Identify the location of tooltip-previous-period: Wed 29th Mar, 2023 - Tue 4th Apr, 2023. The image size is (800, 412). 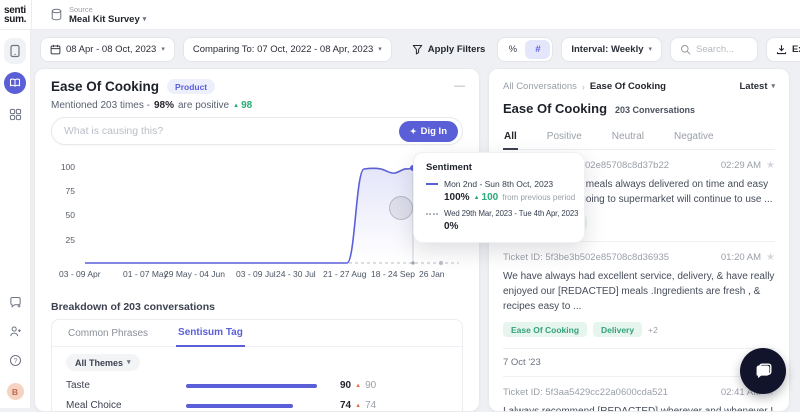
(511, 213).